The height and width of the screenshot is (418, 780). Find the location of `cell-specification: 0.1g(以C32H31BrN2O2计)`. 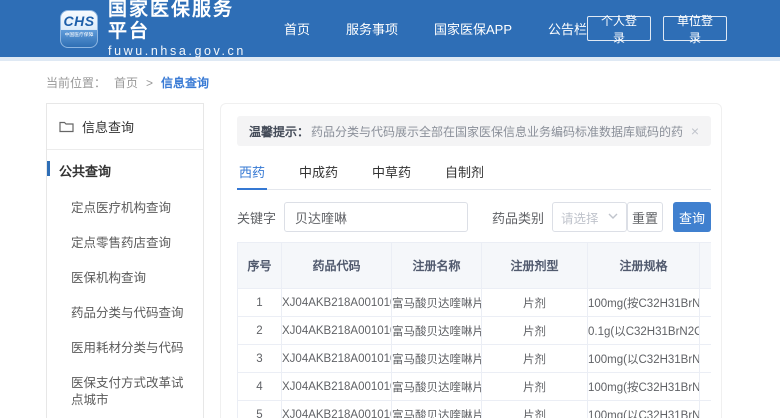

cell-specification: 0.1g(以C32H31BrN2O2计) is located at coordinates (643, 330).